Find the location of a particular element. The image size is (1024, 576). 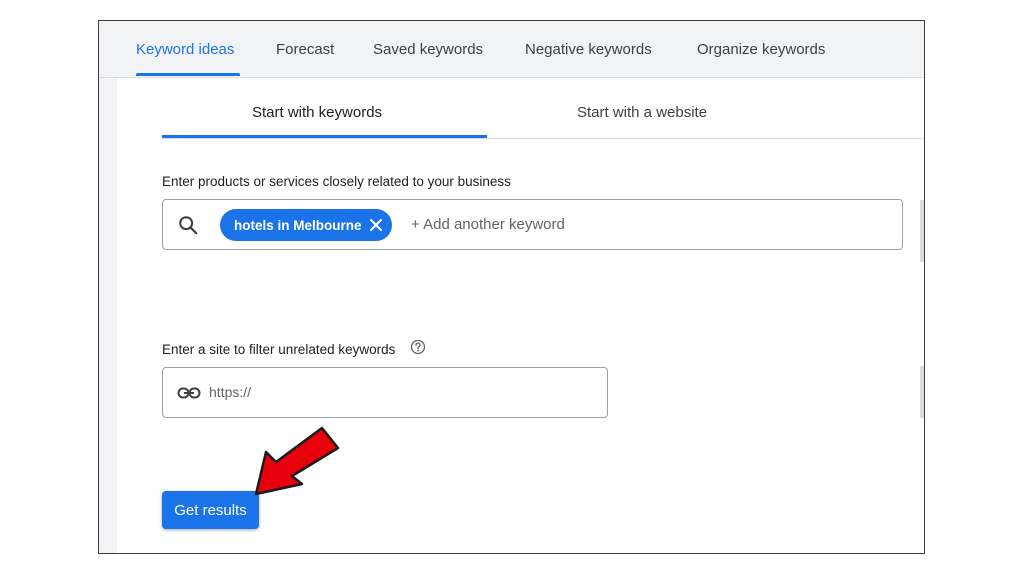

pointer-arrow-icon is located at coordinates (297, 461).